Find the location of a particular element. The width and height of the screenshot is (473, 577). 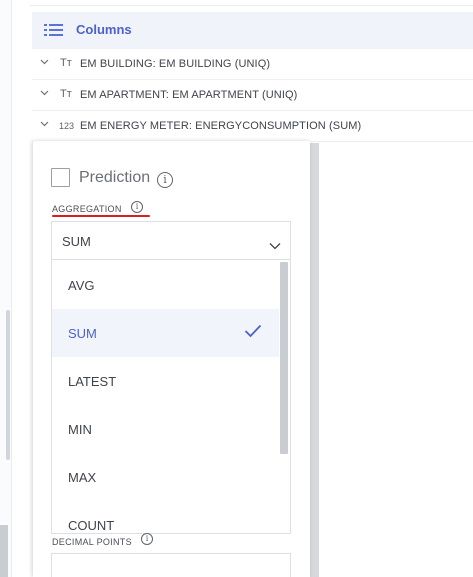

dropdown-scrollbar is located at coordinates (284, 358).